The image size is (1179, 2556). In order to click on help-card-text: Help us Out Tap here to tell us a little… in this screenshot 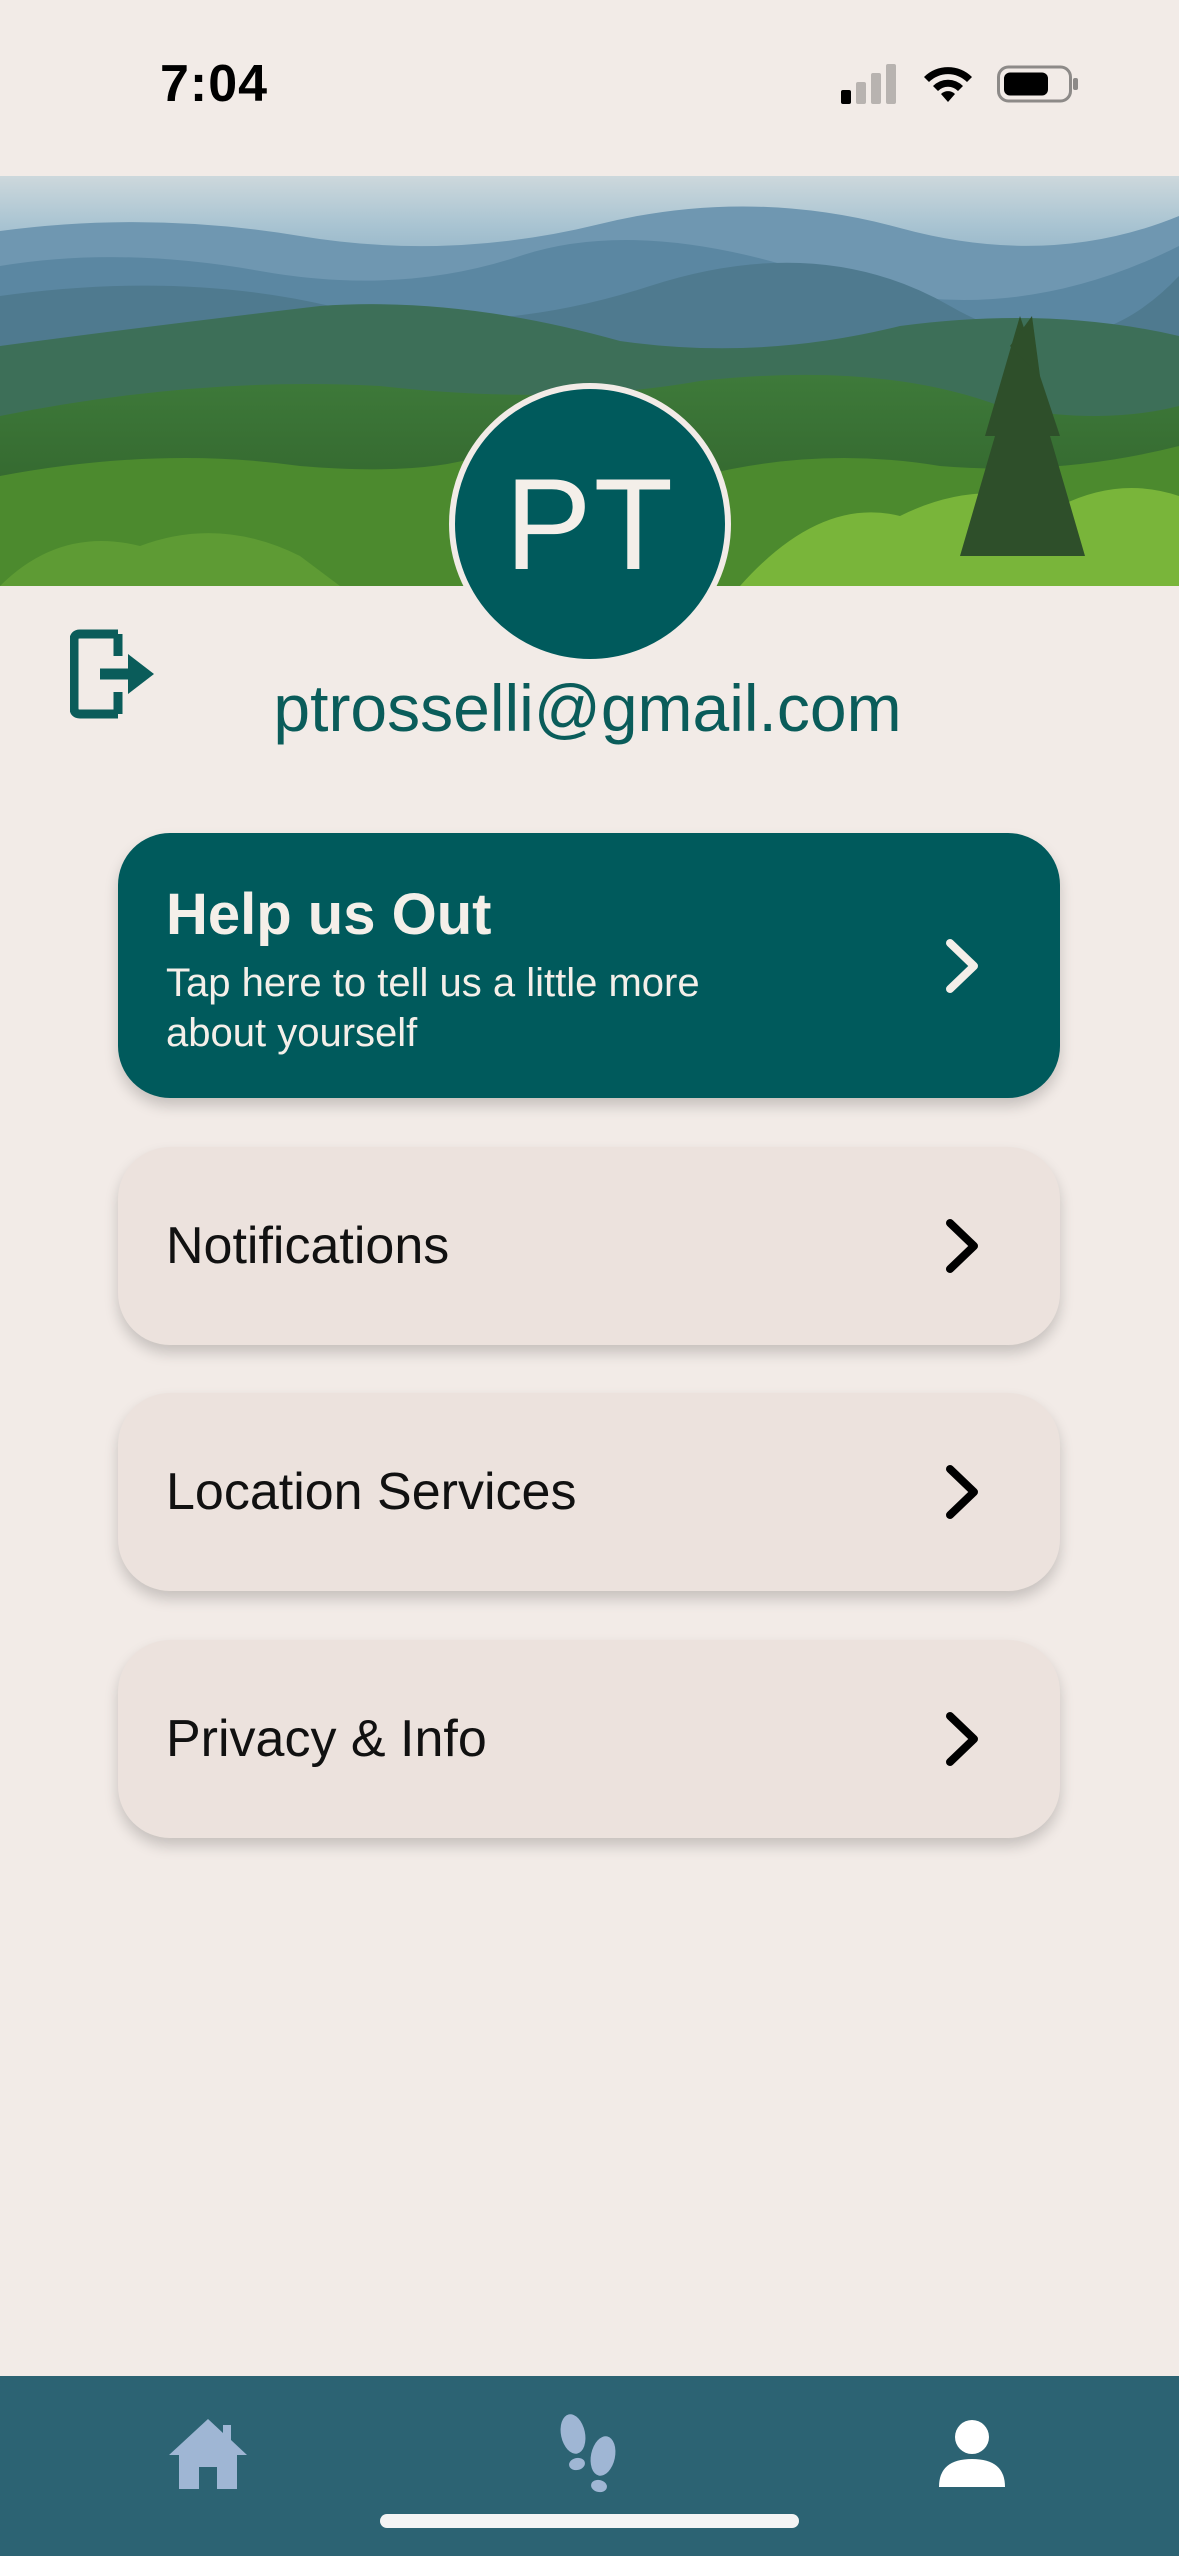, I will do `click(476, 969)`.